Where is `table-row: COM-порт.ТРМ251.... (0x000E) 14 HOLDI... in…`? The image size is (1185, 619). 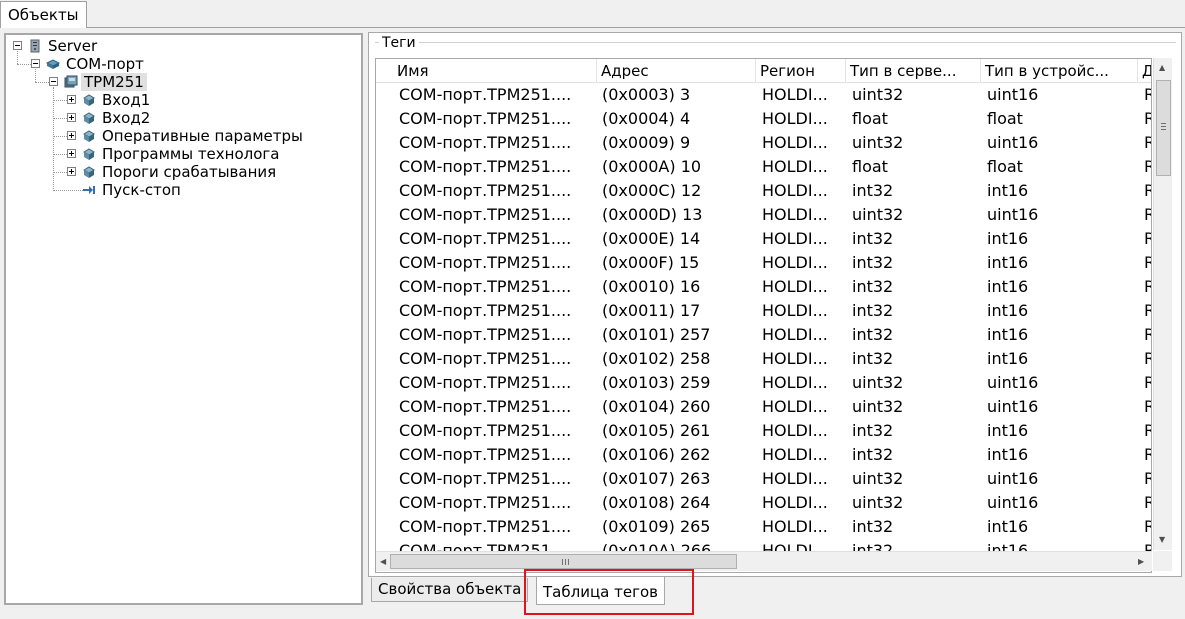 table-row: COM-порт.ТРМ251.... (0x000E) 14 HOLDI... in… is located at coordinates (763, 239).